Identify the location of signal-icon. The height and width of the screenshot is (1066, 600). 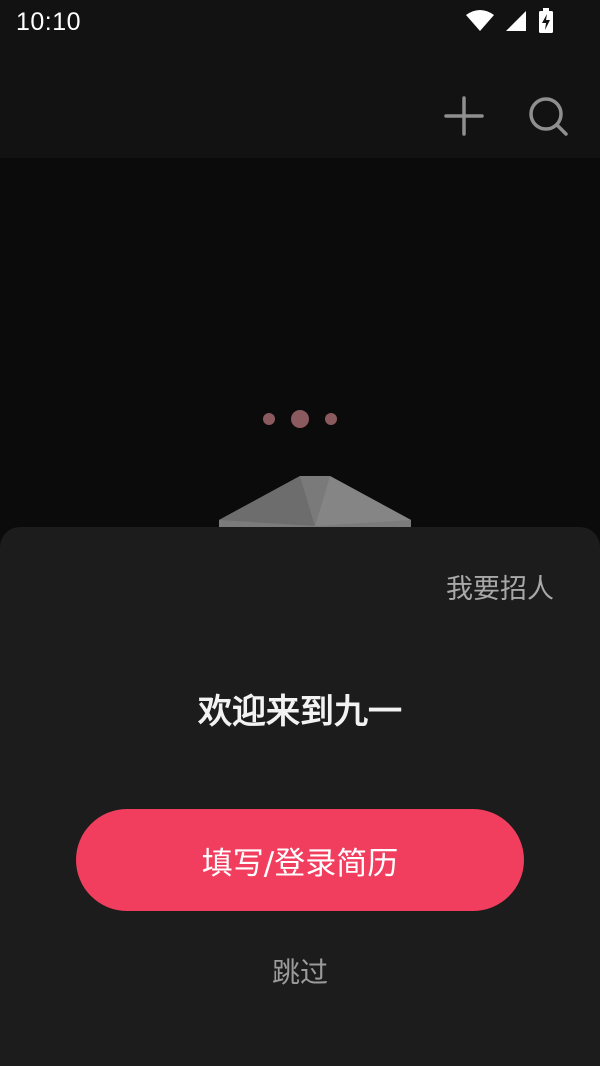
(516, 23).